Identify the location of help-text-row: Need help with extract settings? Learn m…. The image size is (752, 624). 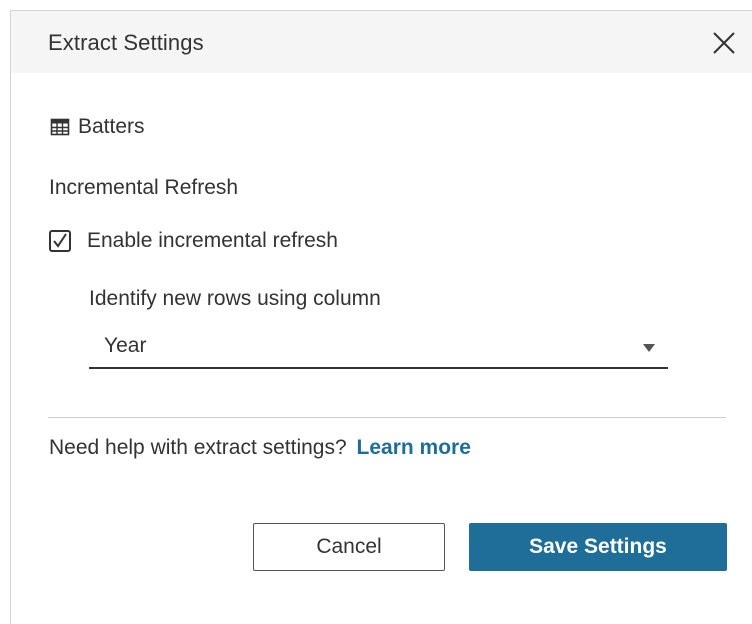
(260, 448).